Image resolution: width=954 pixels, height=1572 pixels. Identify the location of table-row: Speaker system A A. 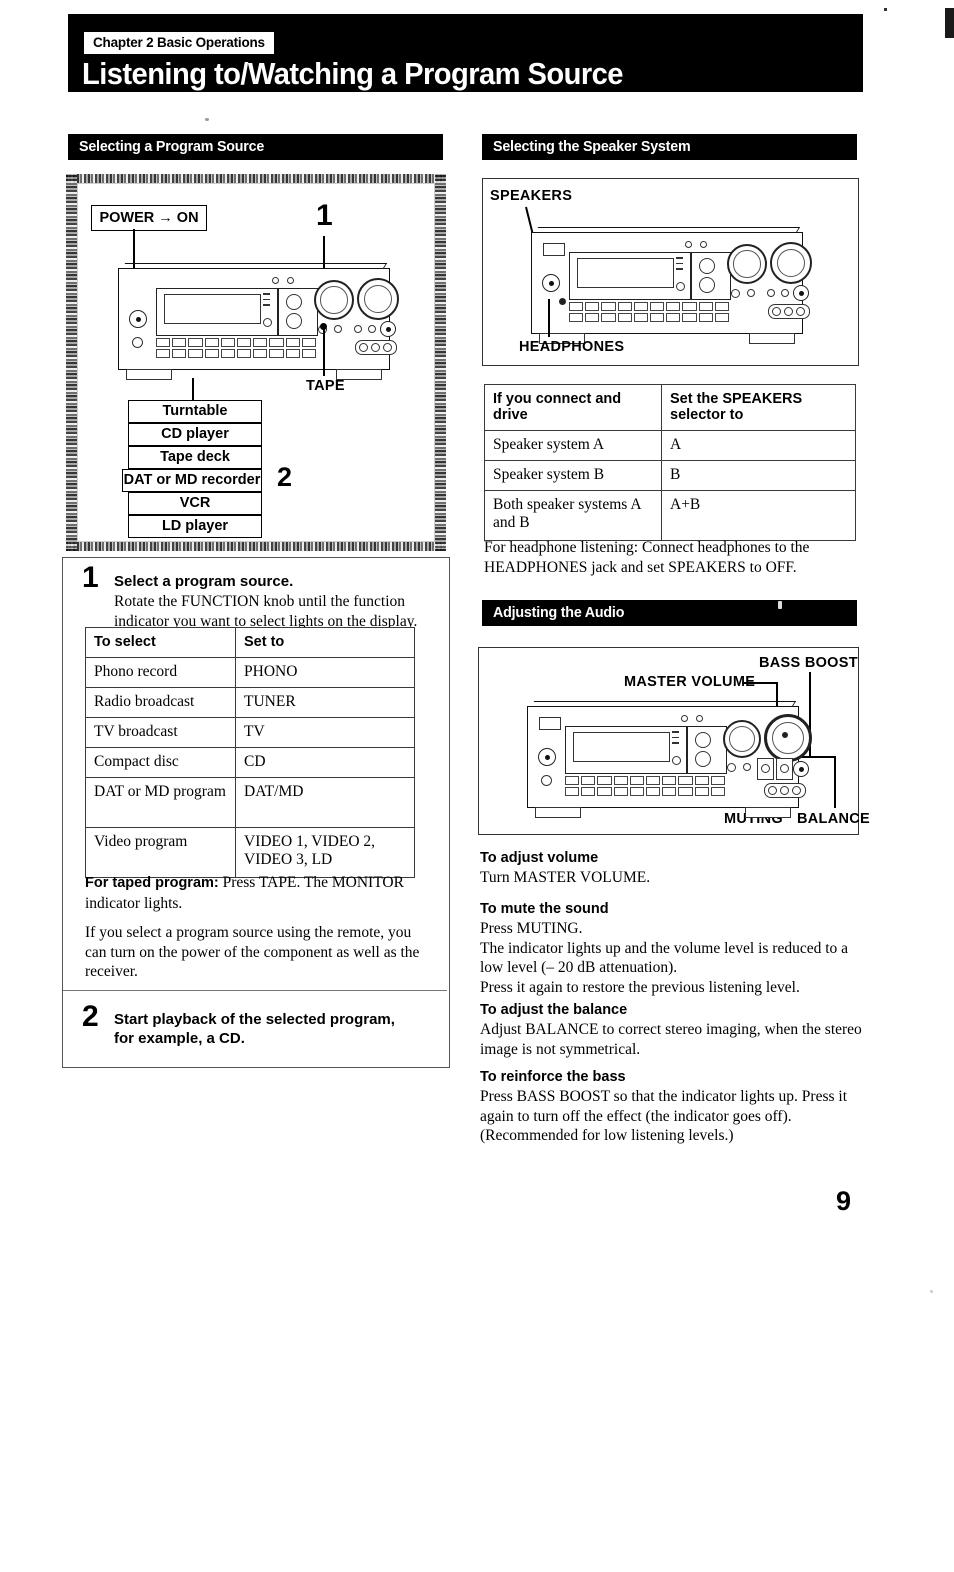
(670, 445).